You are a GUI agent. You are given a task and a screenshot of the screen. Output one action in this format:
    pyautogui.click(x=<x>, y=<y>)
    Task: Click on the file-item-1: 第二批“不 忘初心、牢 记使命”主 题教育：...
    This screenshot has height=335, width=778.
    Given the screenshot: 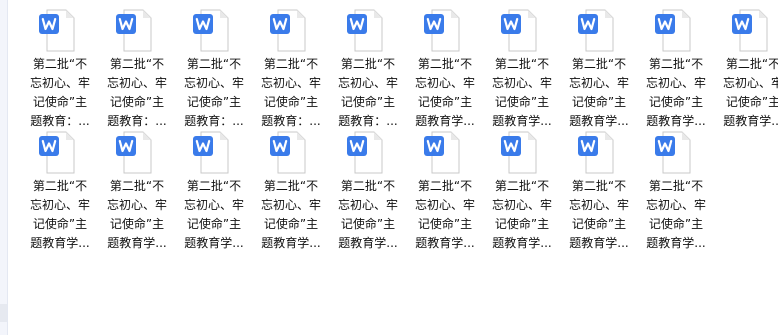 What is the action you would take?
    pyautogui.click(x=63, y=64)
    